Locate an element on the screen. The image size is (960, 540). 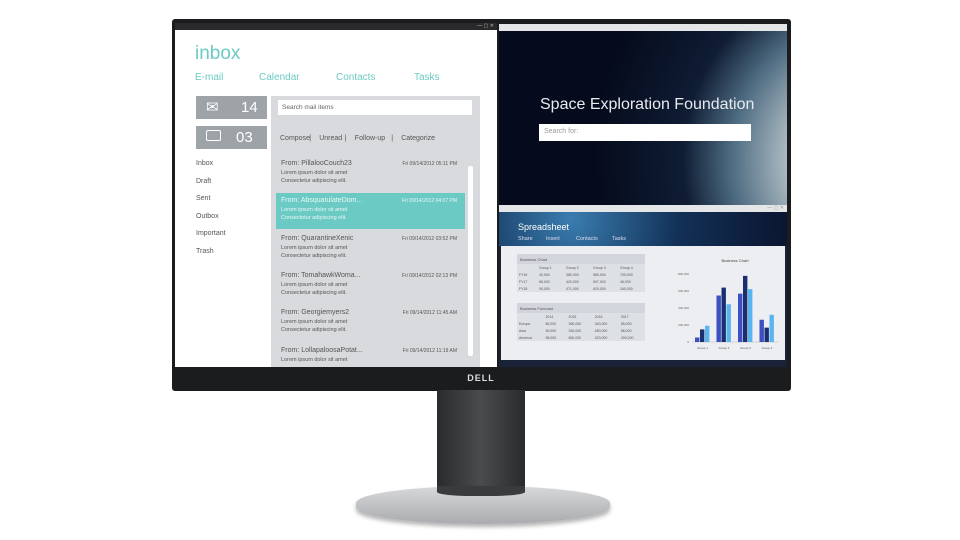
table-cell: 580,000 is located at coordinates (604, 274).